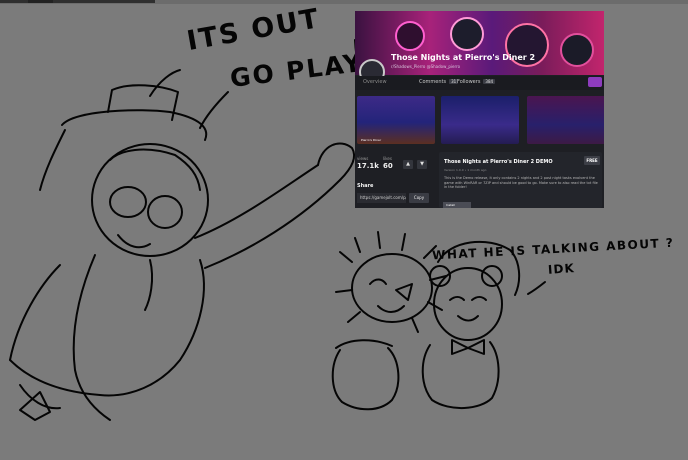  What do you see at coordinates (336, 161) in the screenshot?
I see `raised-hand-stroke` at bounding box center [336, 161].